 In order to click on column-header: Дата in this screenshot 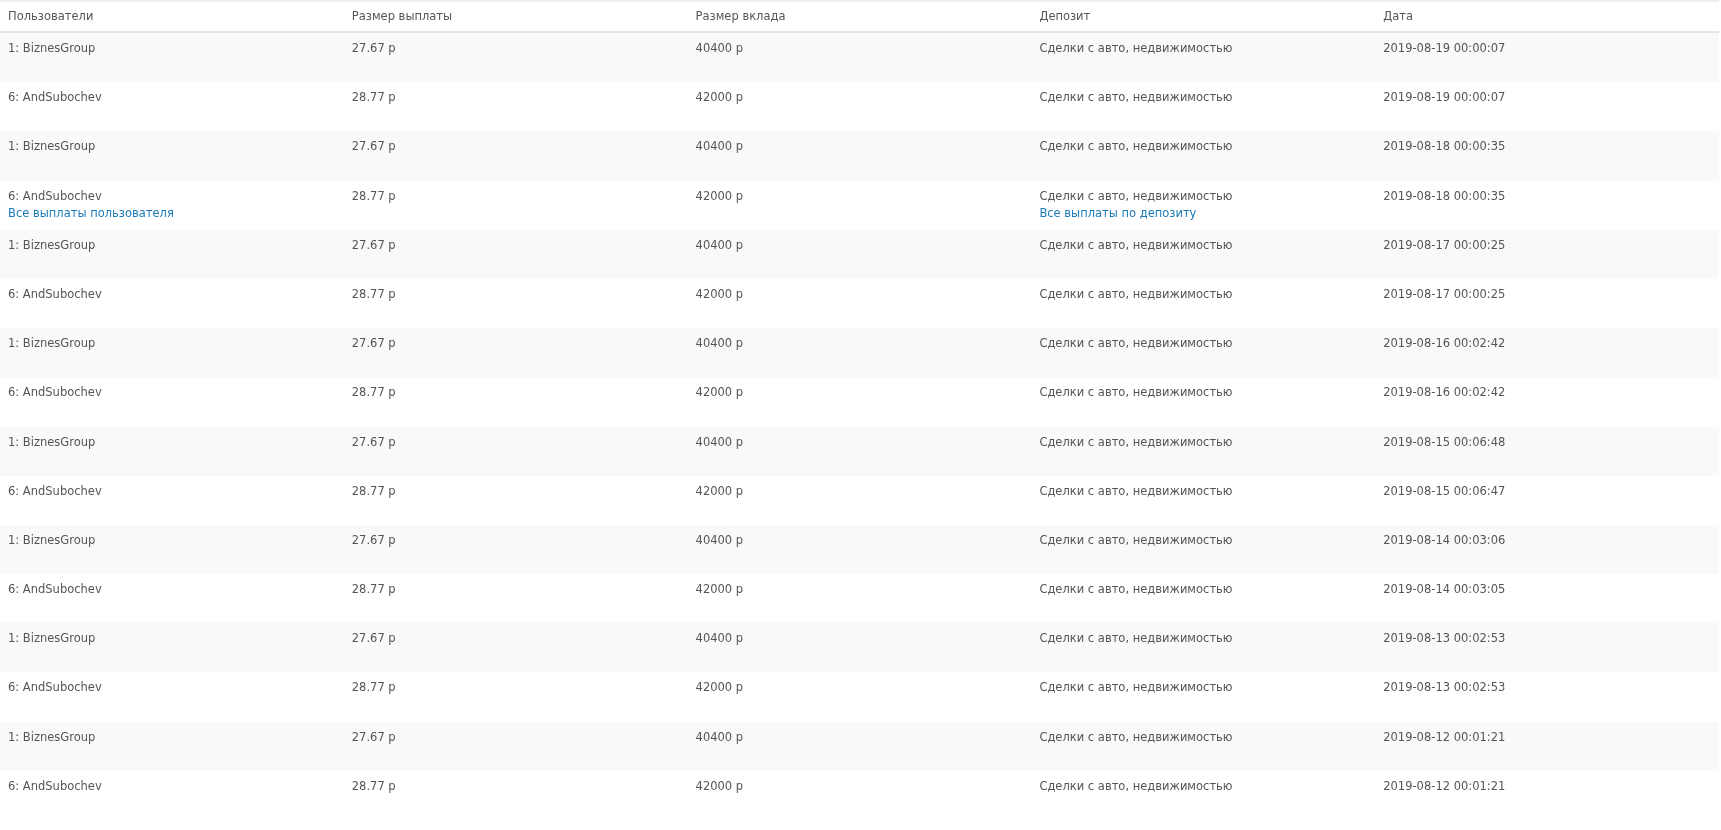, I will do `click(1398, 16)`.